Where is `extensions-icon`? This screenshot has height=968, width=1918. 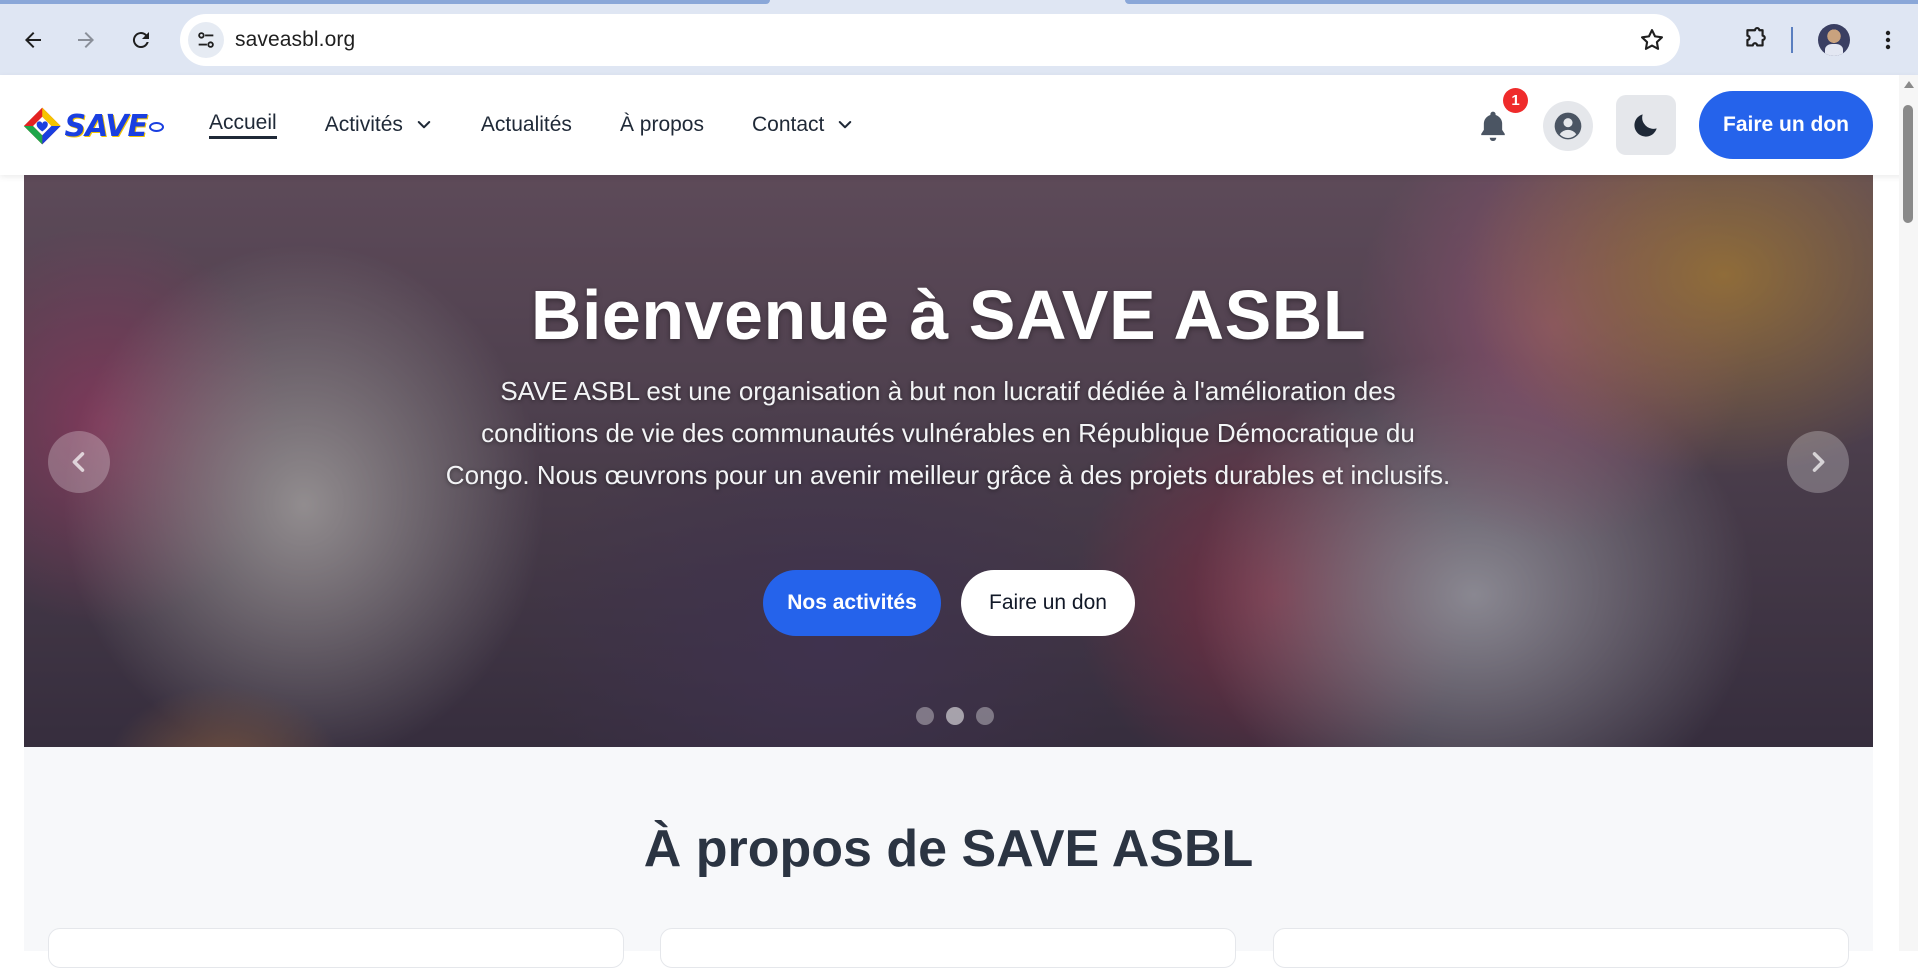 extensions-icon is located at coordinates (1756, 37).